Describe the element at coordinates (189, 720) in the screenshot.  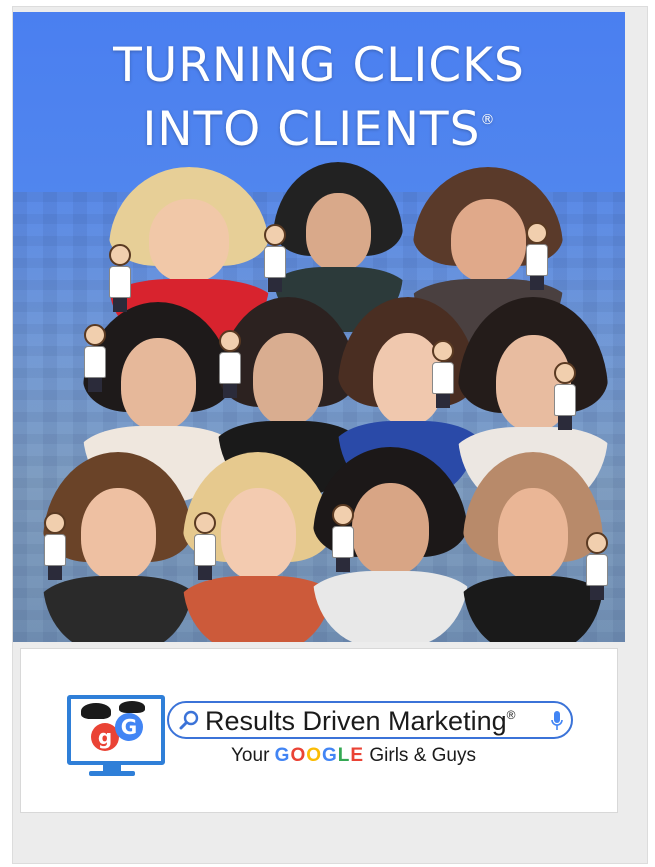
I see `search-icon` at that location.